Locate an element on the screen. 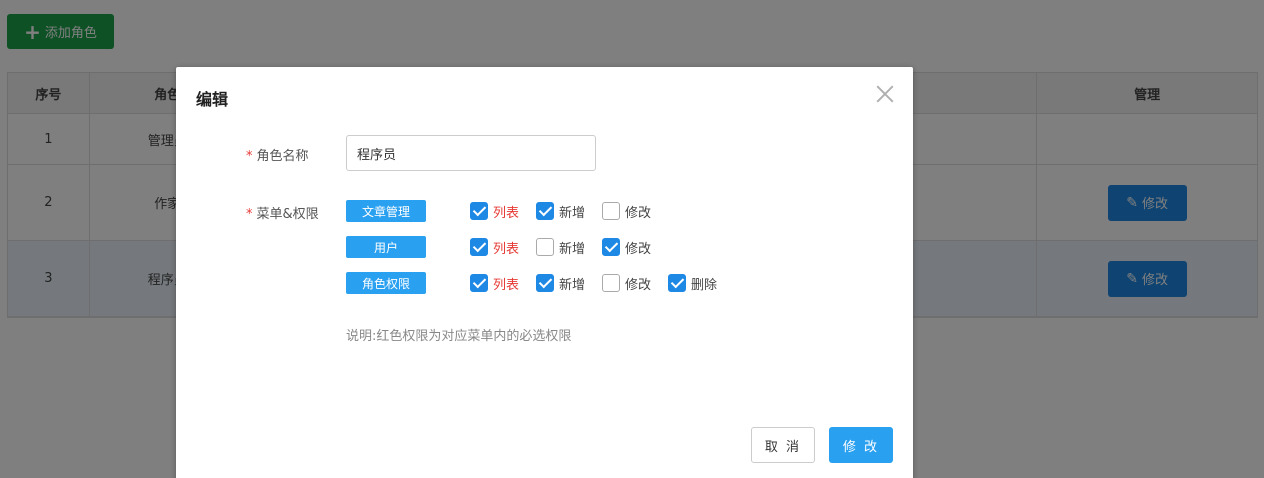 This screenshot has width=1264, height=478. close-icon is located at coordinates (885, 94).